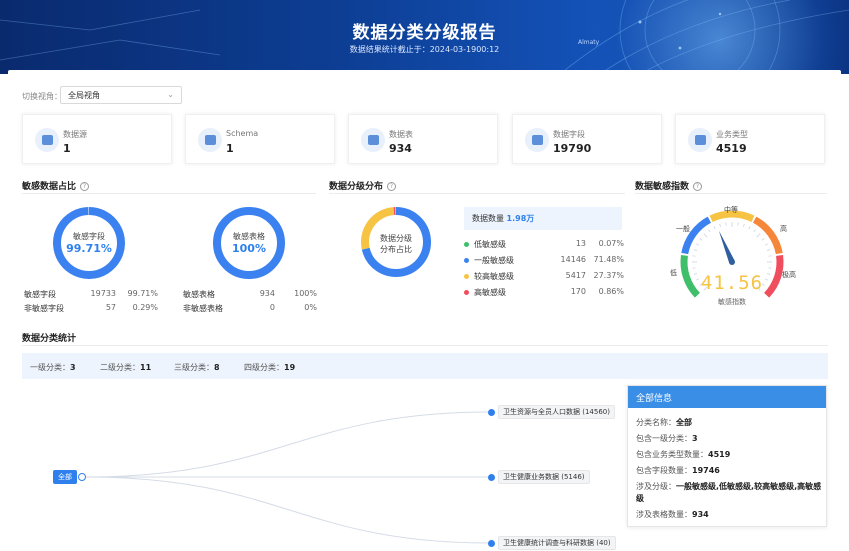  What do you see at coordinates (664, 470) in the screenshot?
I see `info-label: 包含字段数量：` at bounding box center [664, 470].